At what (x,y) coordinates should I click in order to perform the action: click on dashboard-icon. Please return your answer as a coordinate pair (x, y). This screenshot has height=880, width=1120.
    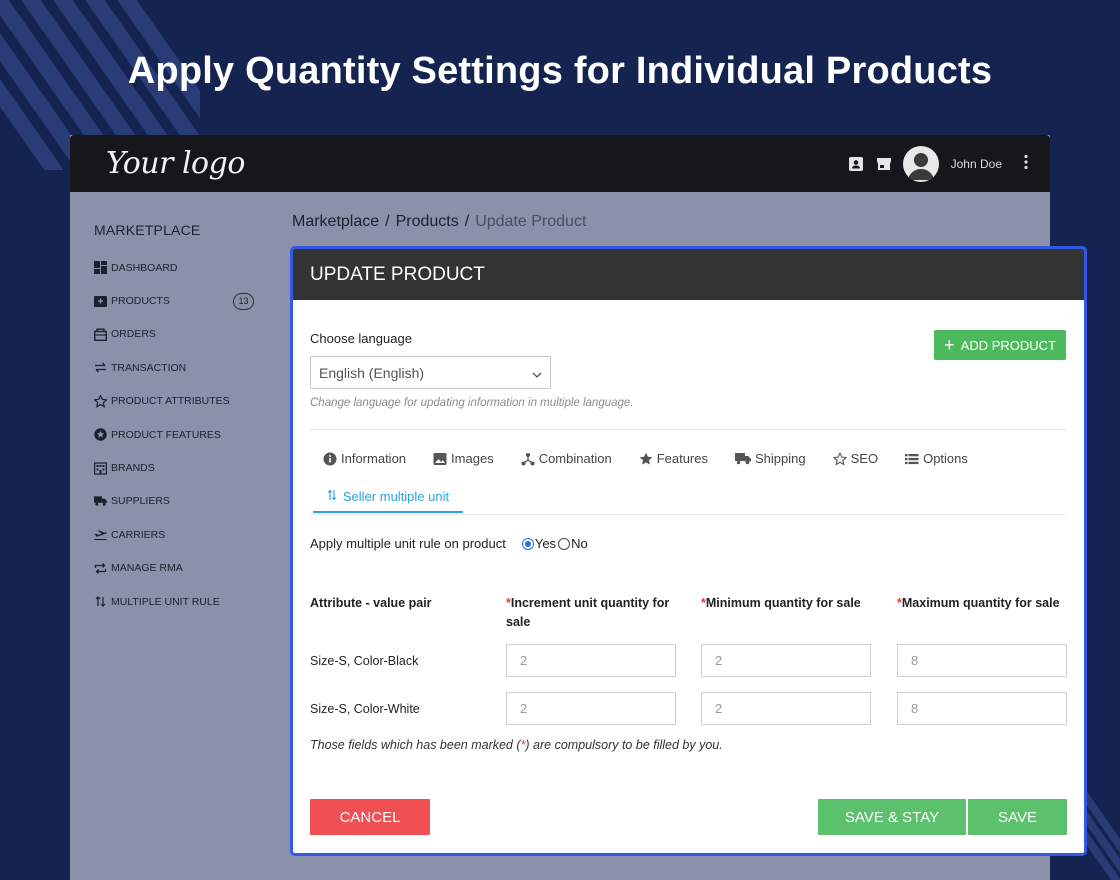
    Looking at the image, I should click on (100, 268).